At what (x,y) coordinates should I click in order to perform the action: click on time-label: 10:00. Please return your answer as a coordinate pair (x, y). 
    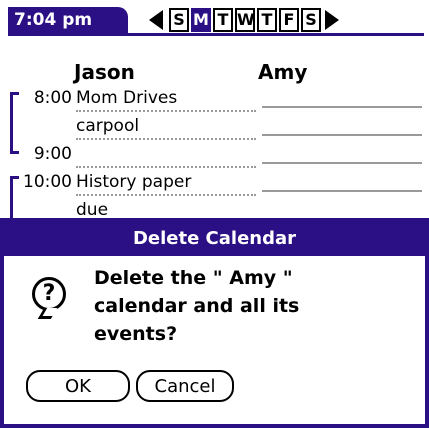
    Looking at the image, I should click on (47, 182).